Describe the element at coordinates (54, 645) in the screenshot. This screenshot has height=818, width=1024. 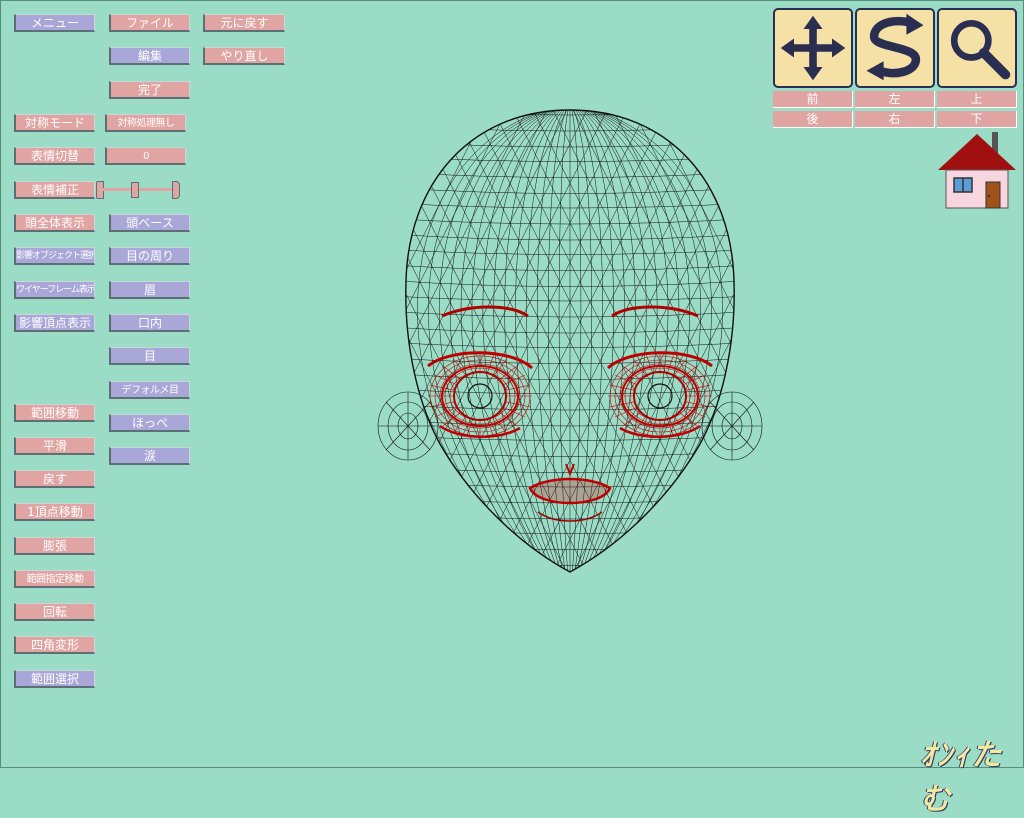
I see `quad-transform-button: 四角変形` at that location.